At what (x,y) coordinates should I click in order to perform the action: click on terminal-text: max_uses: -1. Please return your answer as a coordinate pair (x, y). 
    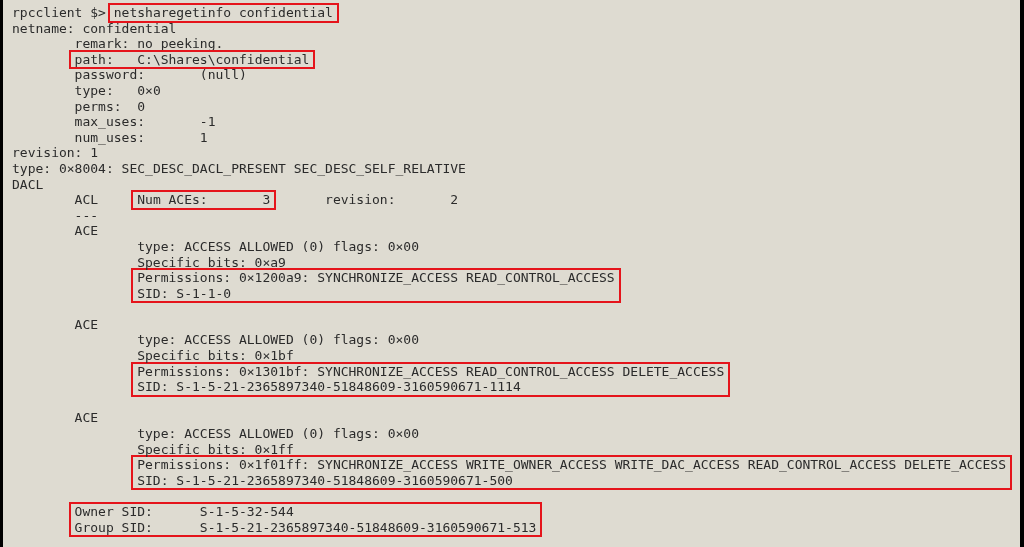
    Looking at the image, I should click on (145, 122).